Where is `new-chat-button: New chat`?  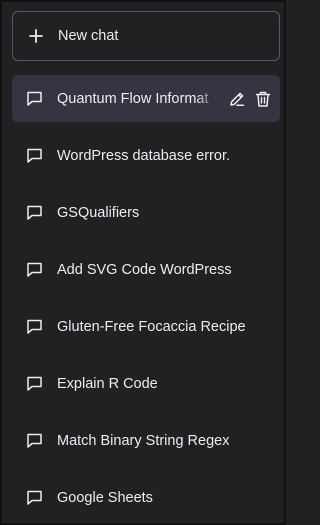
new-chat-button: New chat is located at coordinates (146, 36).